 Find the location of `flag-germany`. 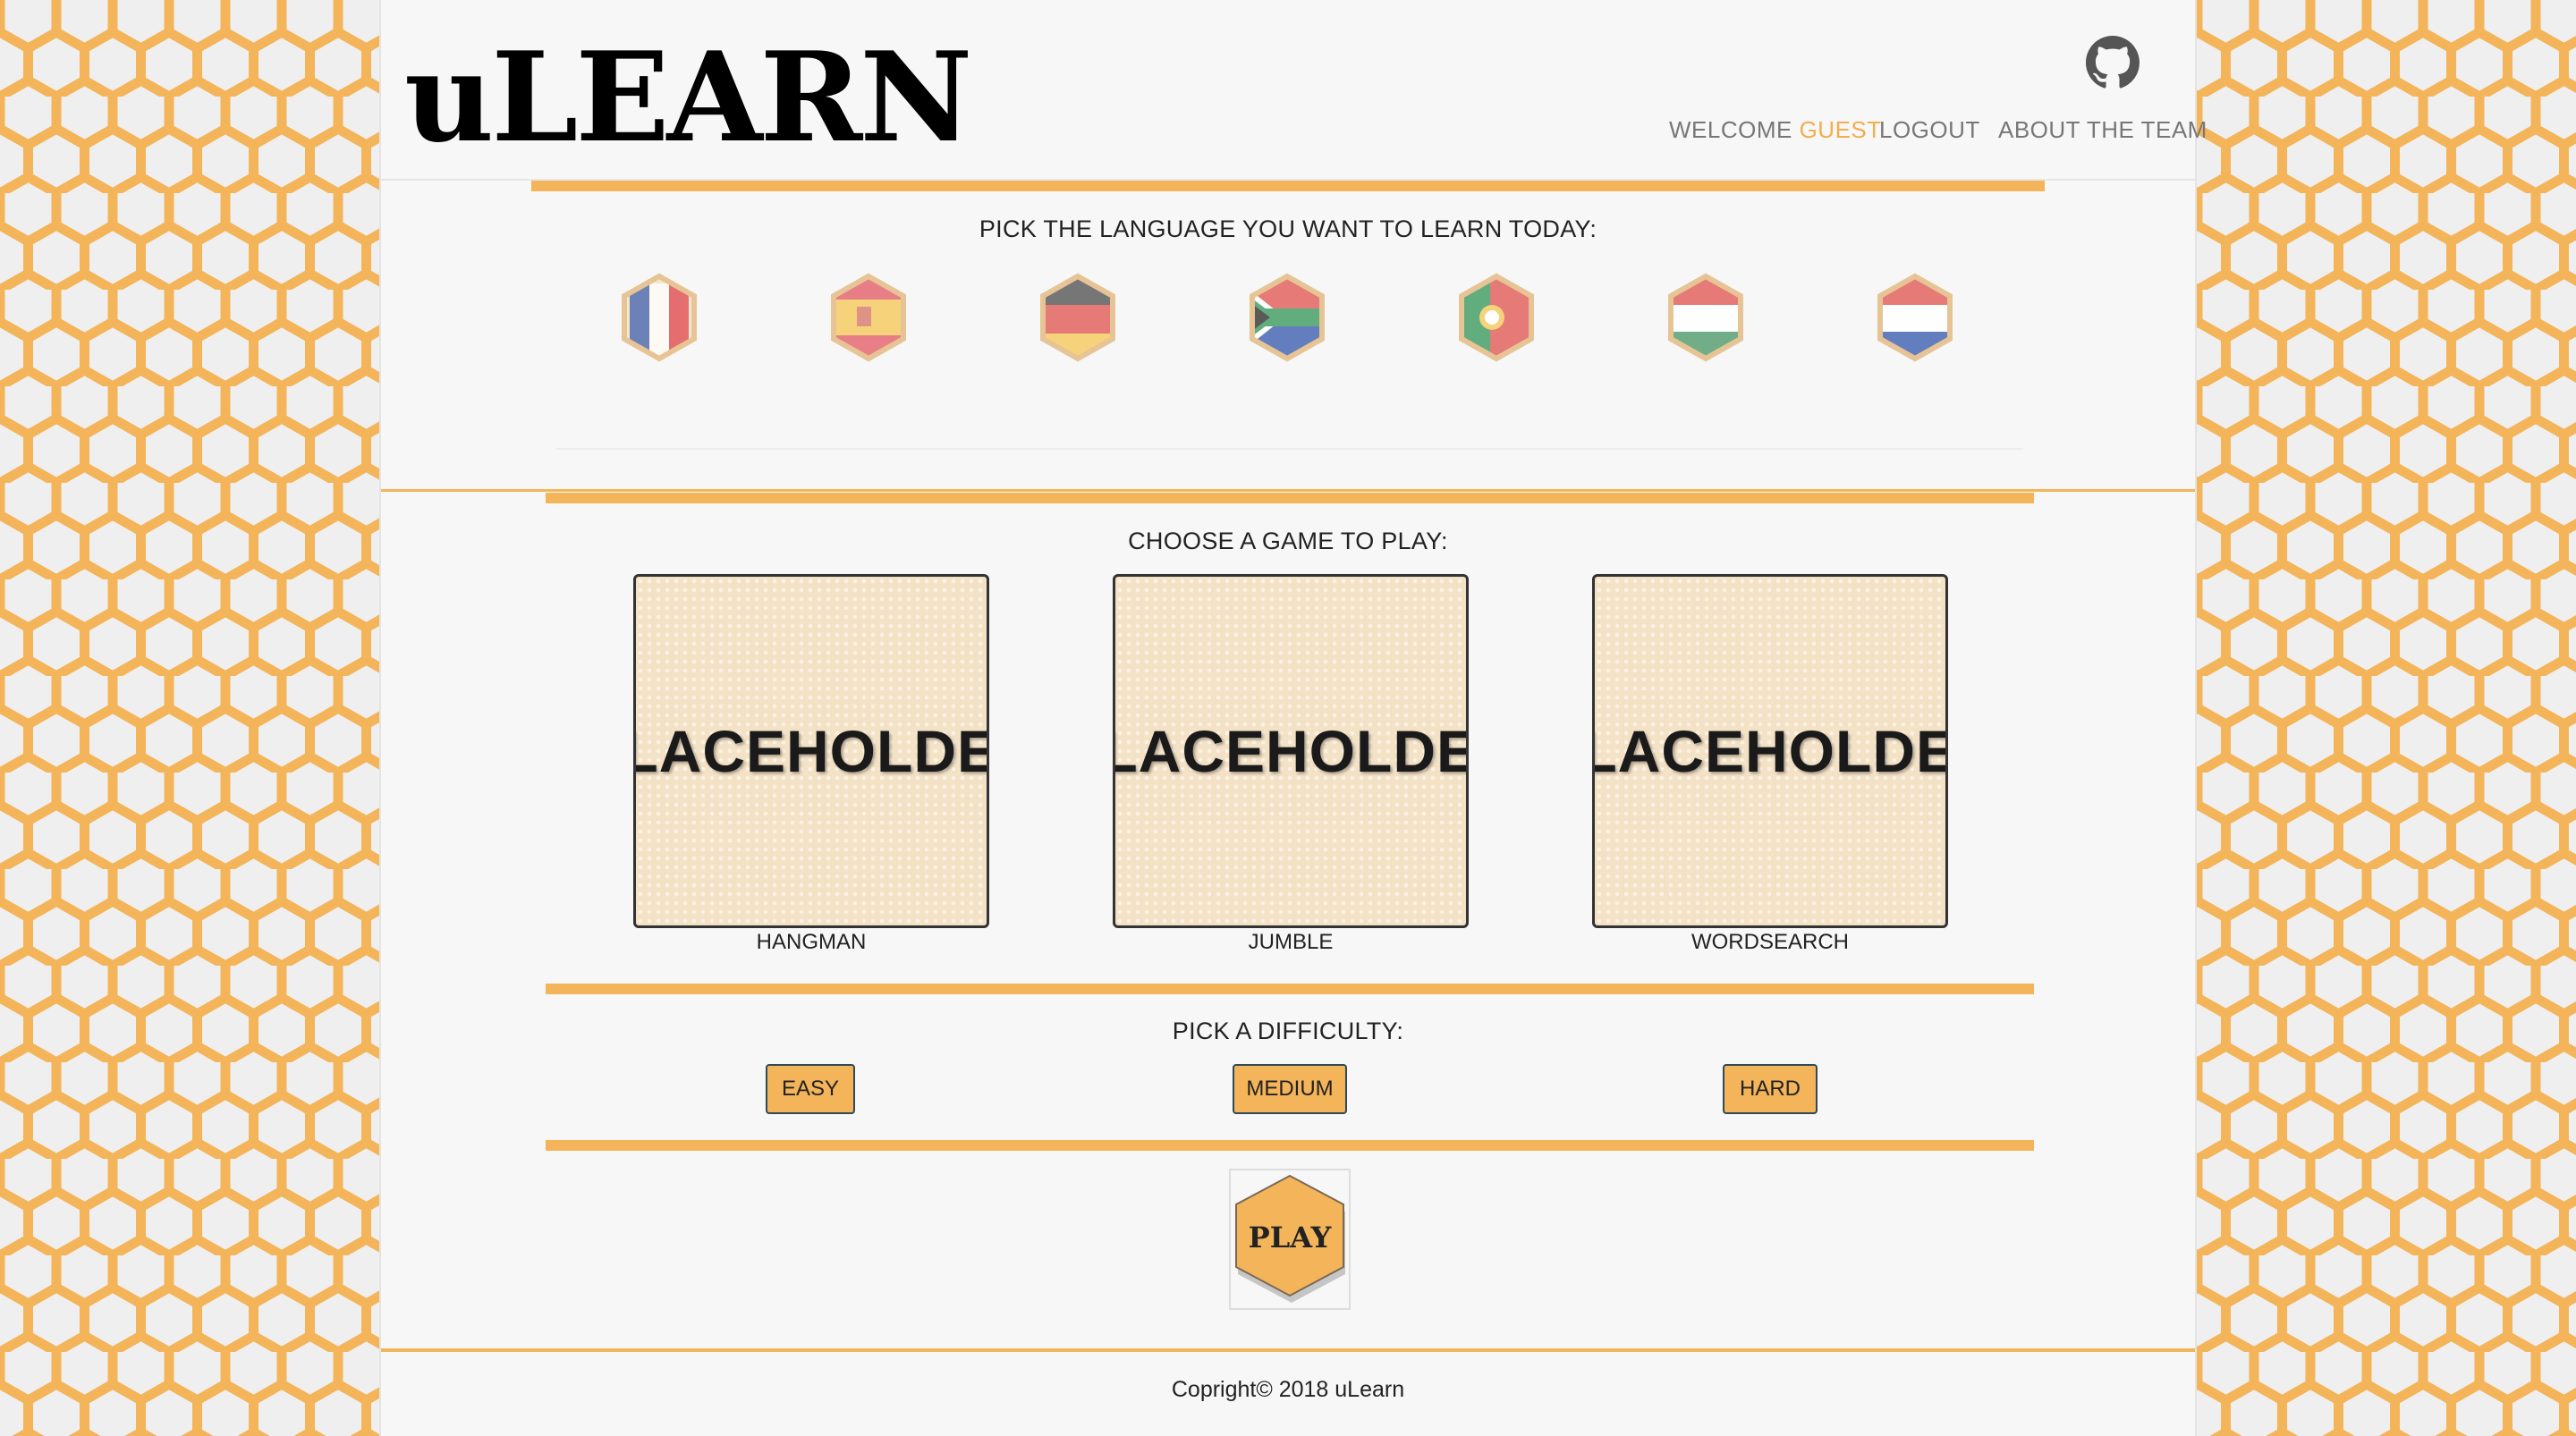

flag-germany is located at coordinates (1077, 317).